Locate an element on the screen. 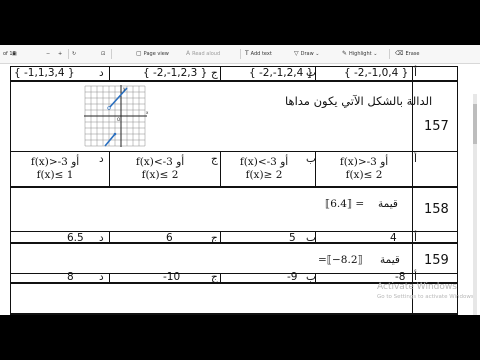  option-a-line-2: f(x)≤ 2 is located at coordinates (364, 175).